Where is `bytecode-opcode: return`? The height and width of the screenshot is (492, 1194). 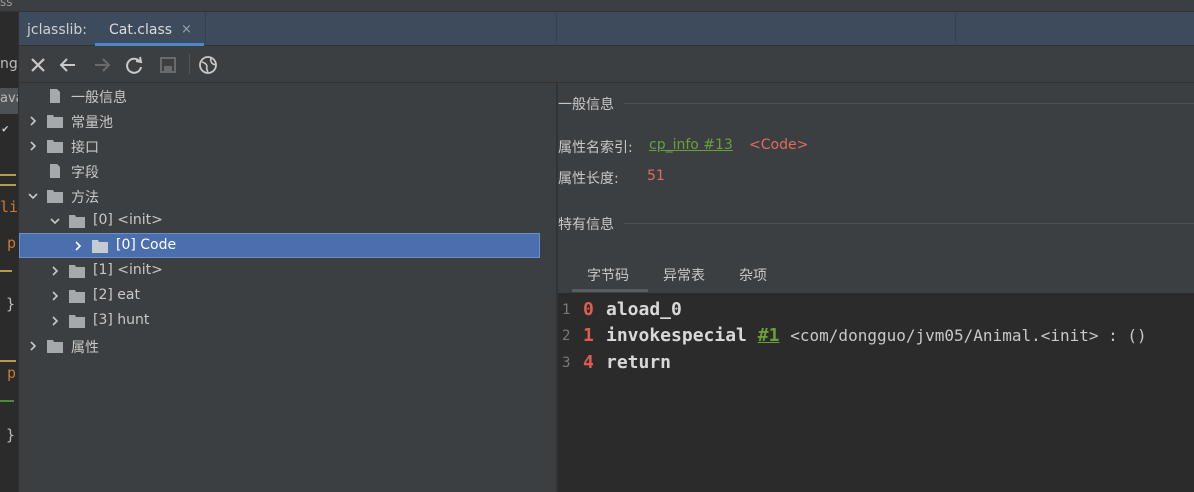
bytecode-opcode: return is located at coordinates (639, 362).